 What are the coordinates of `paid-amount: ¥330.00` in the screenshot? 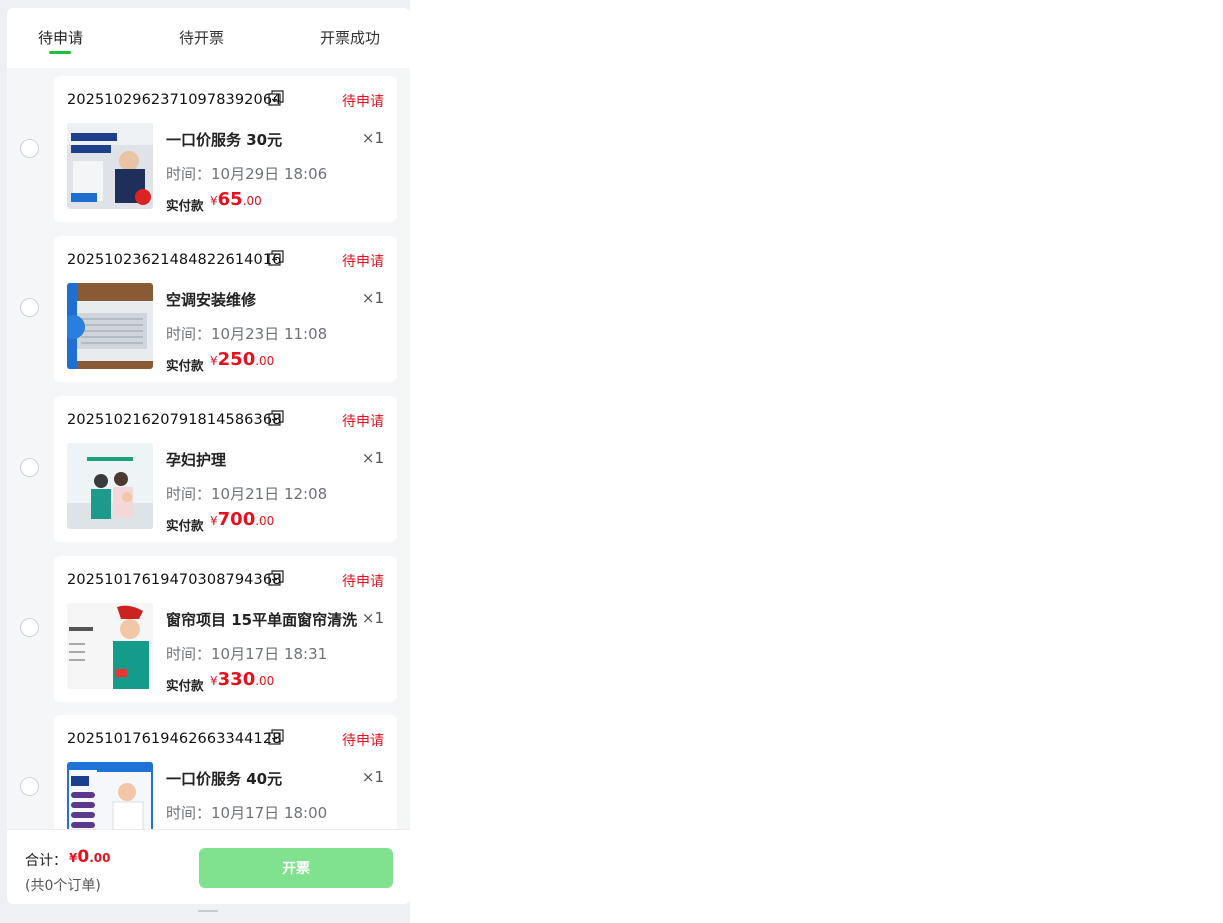 It's located at (242, 679).